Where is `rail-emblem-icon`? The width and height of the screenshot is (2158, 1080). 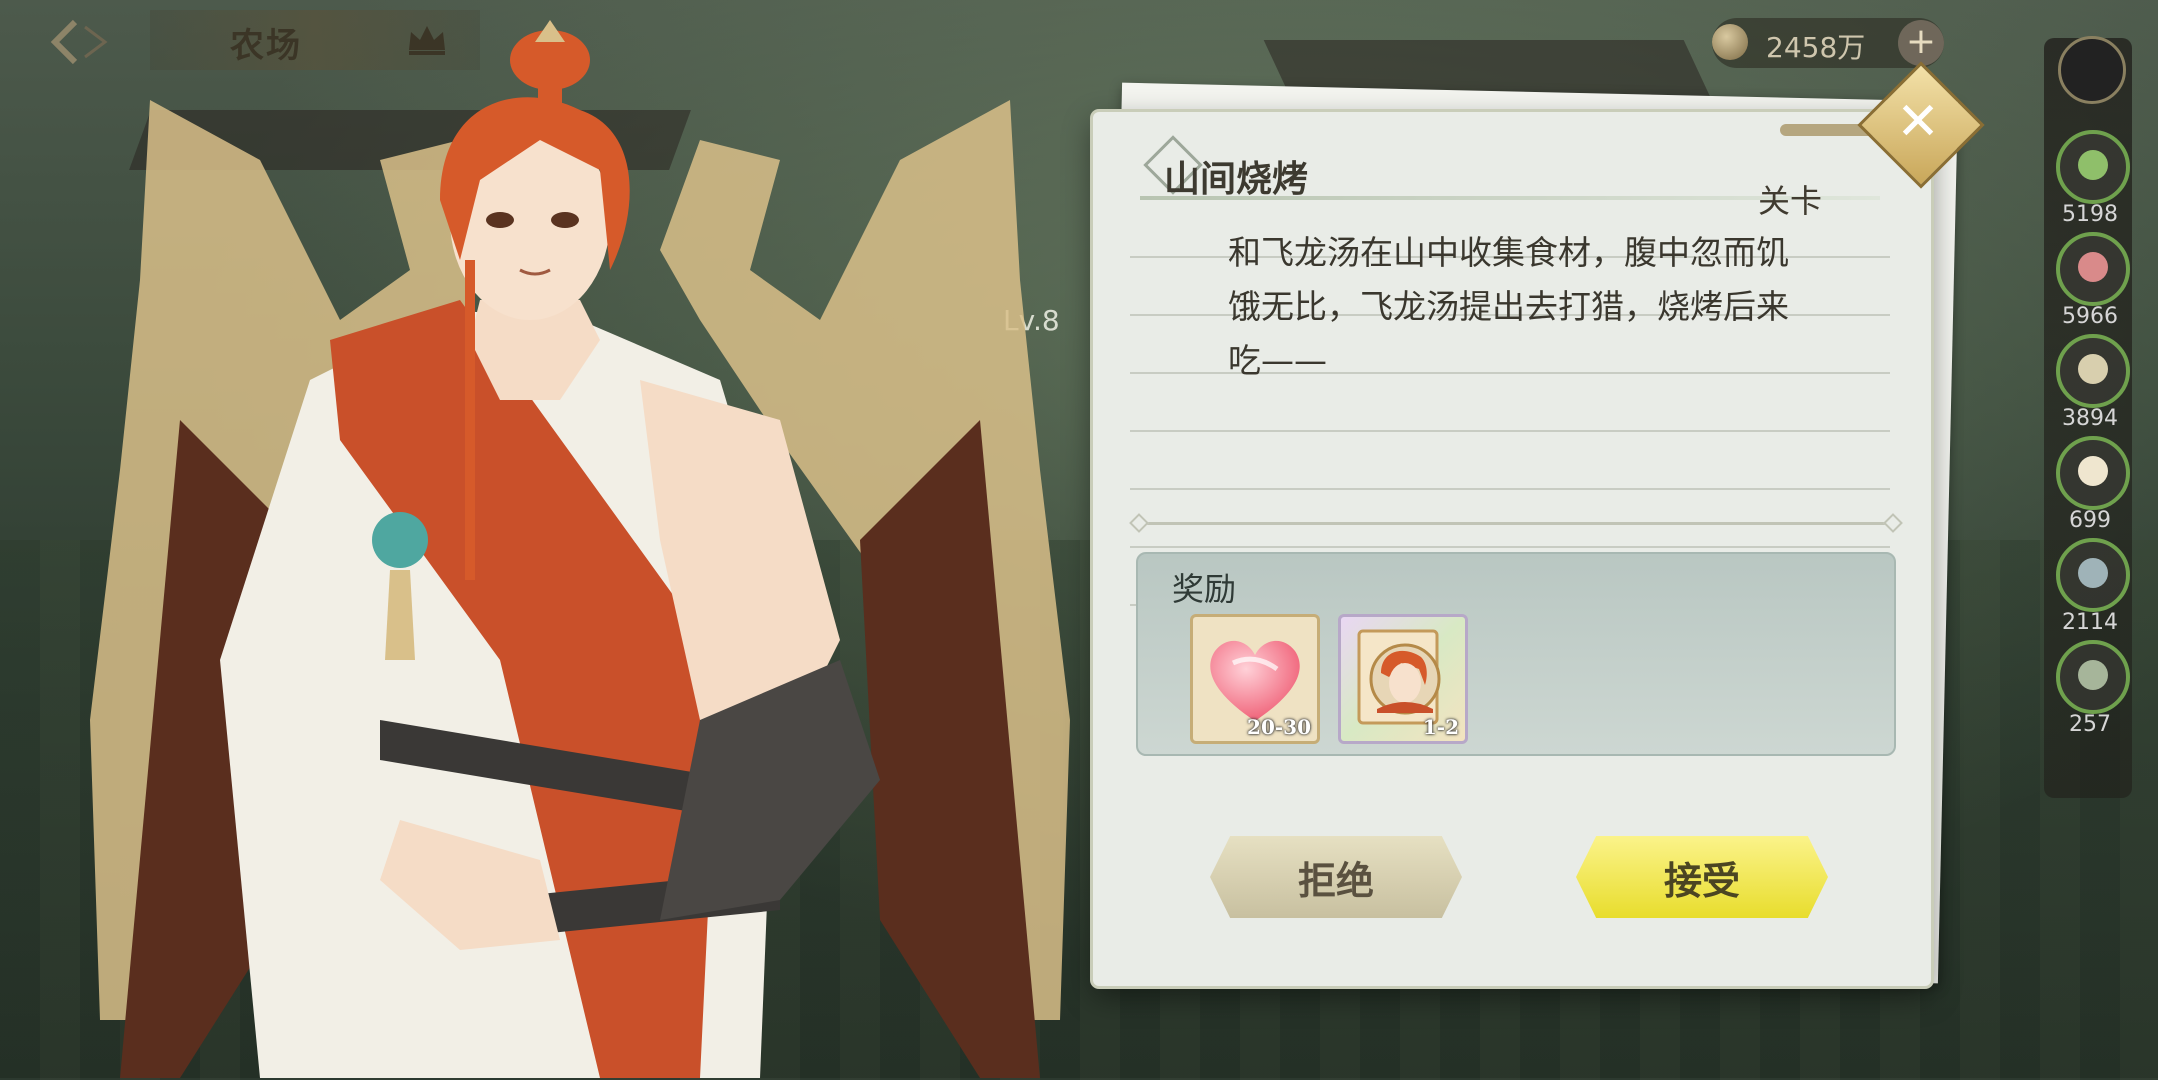
rail-emblem-icon is located at coordinates (2092, 70).